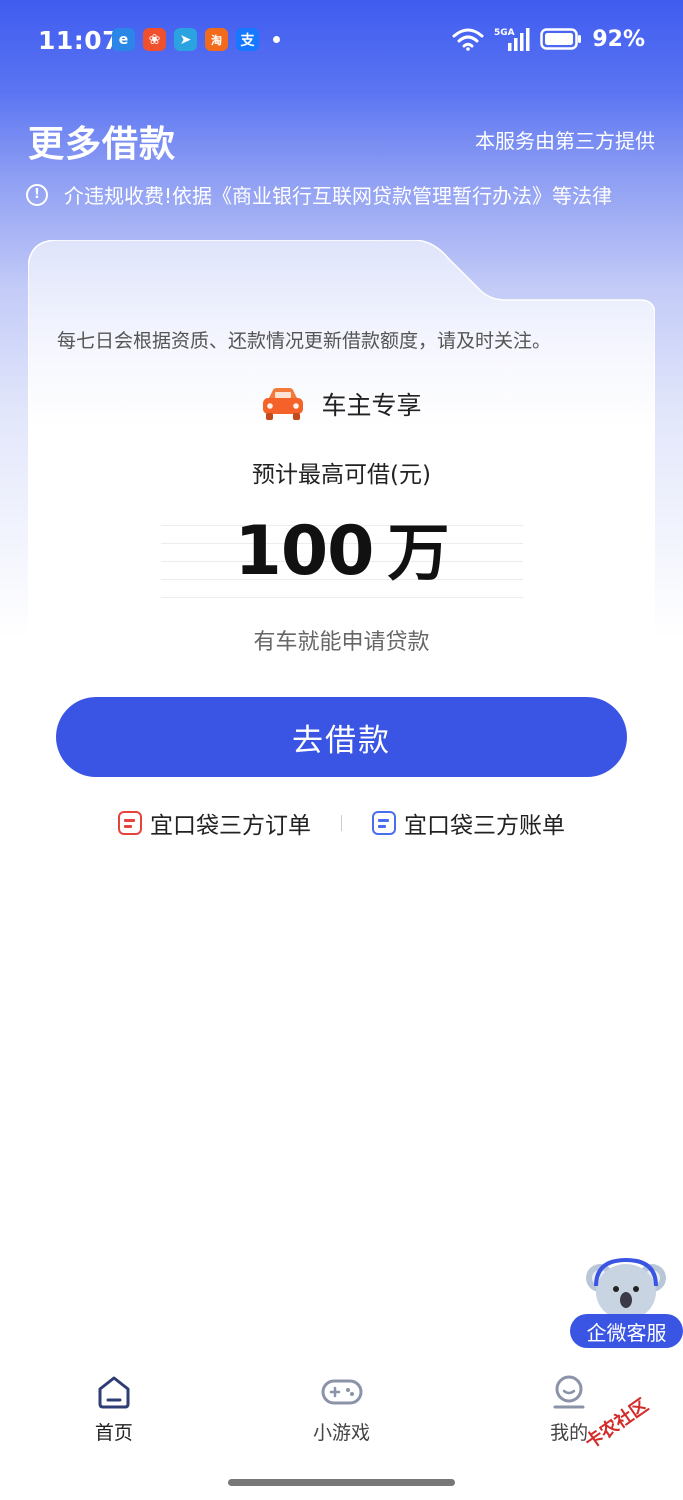 This screenshot has height=1500, width=683. I want to click on link-divider, so click(341, 823).